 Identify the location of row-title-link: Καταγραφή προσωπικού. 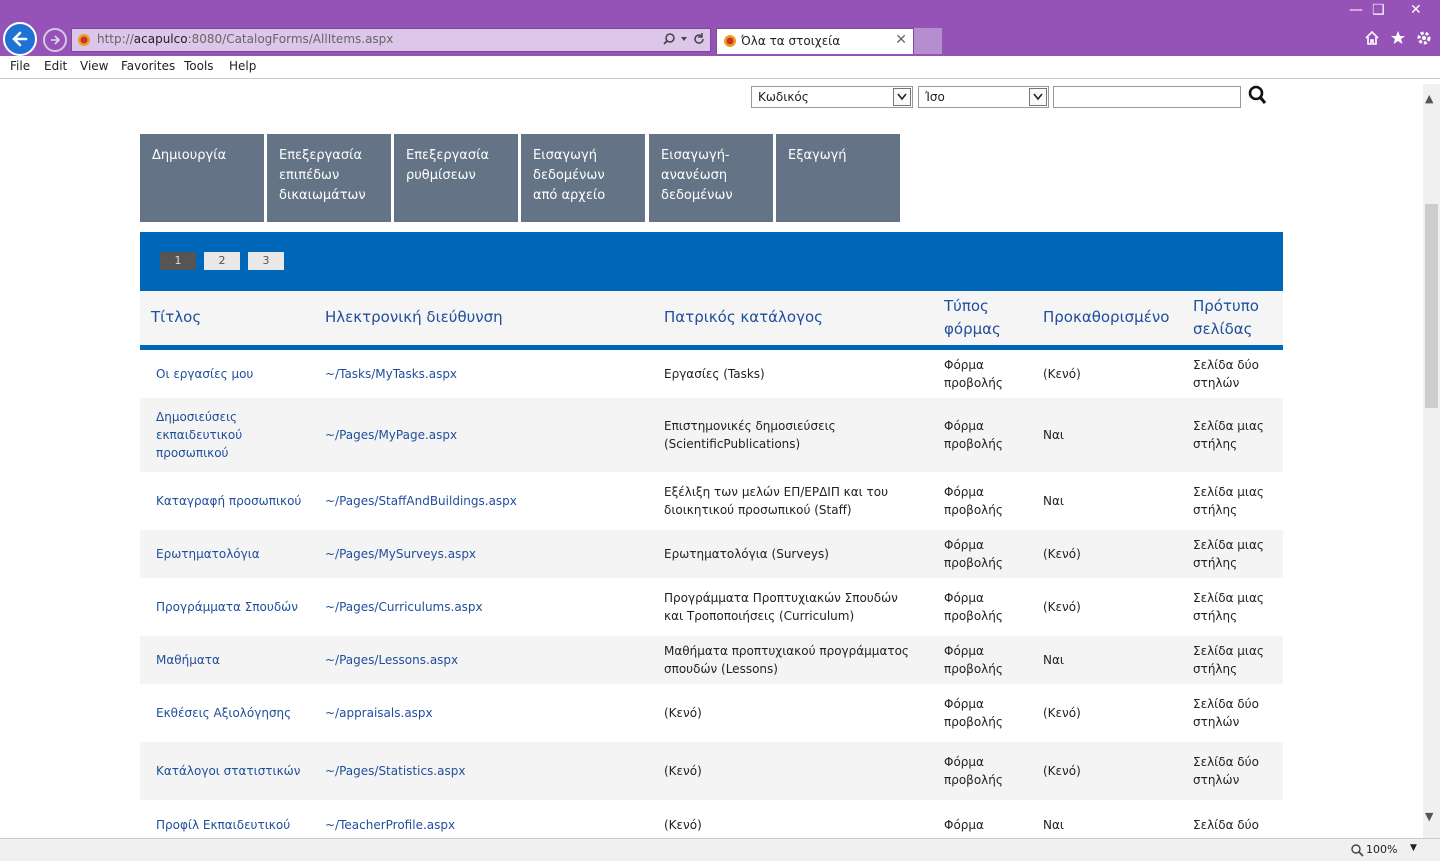
(231, 501).